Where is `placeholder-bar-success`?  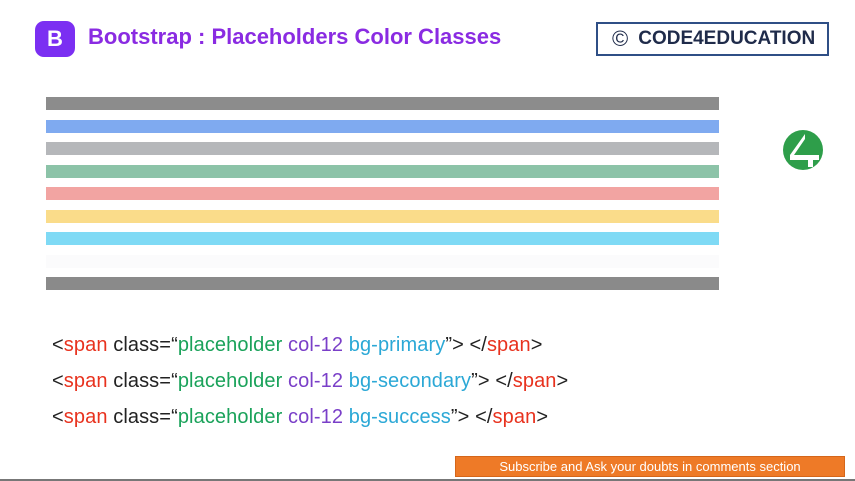
placeholder-bar-success is located at coordinates (382, 171).